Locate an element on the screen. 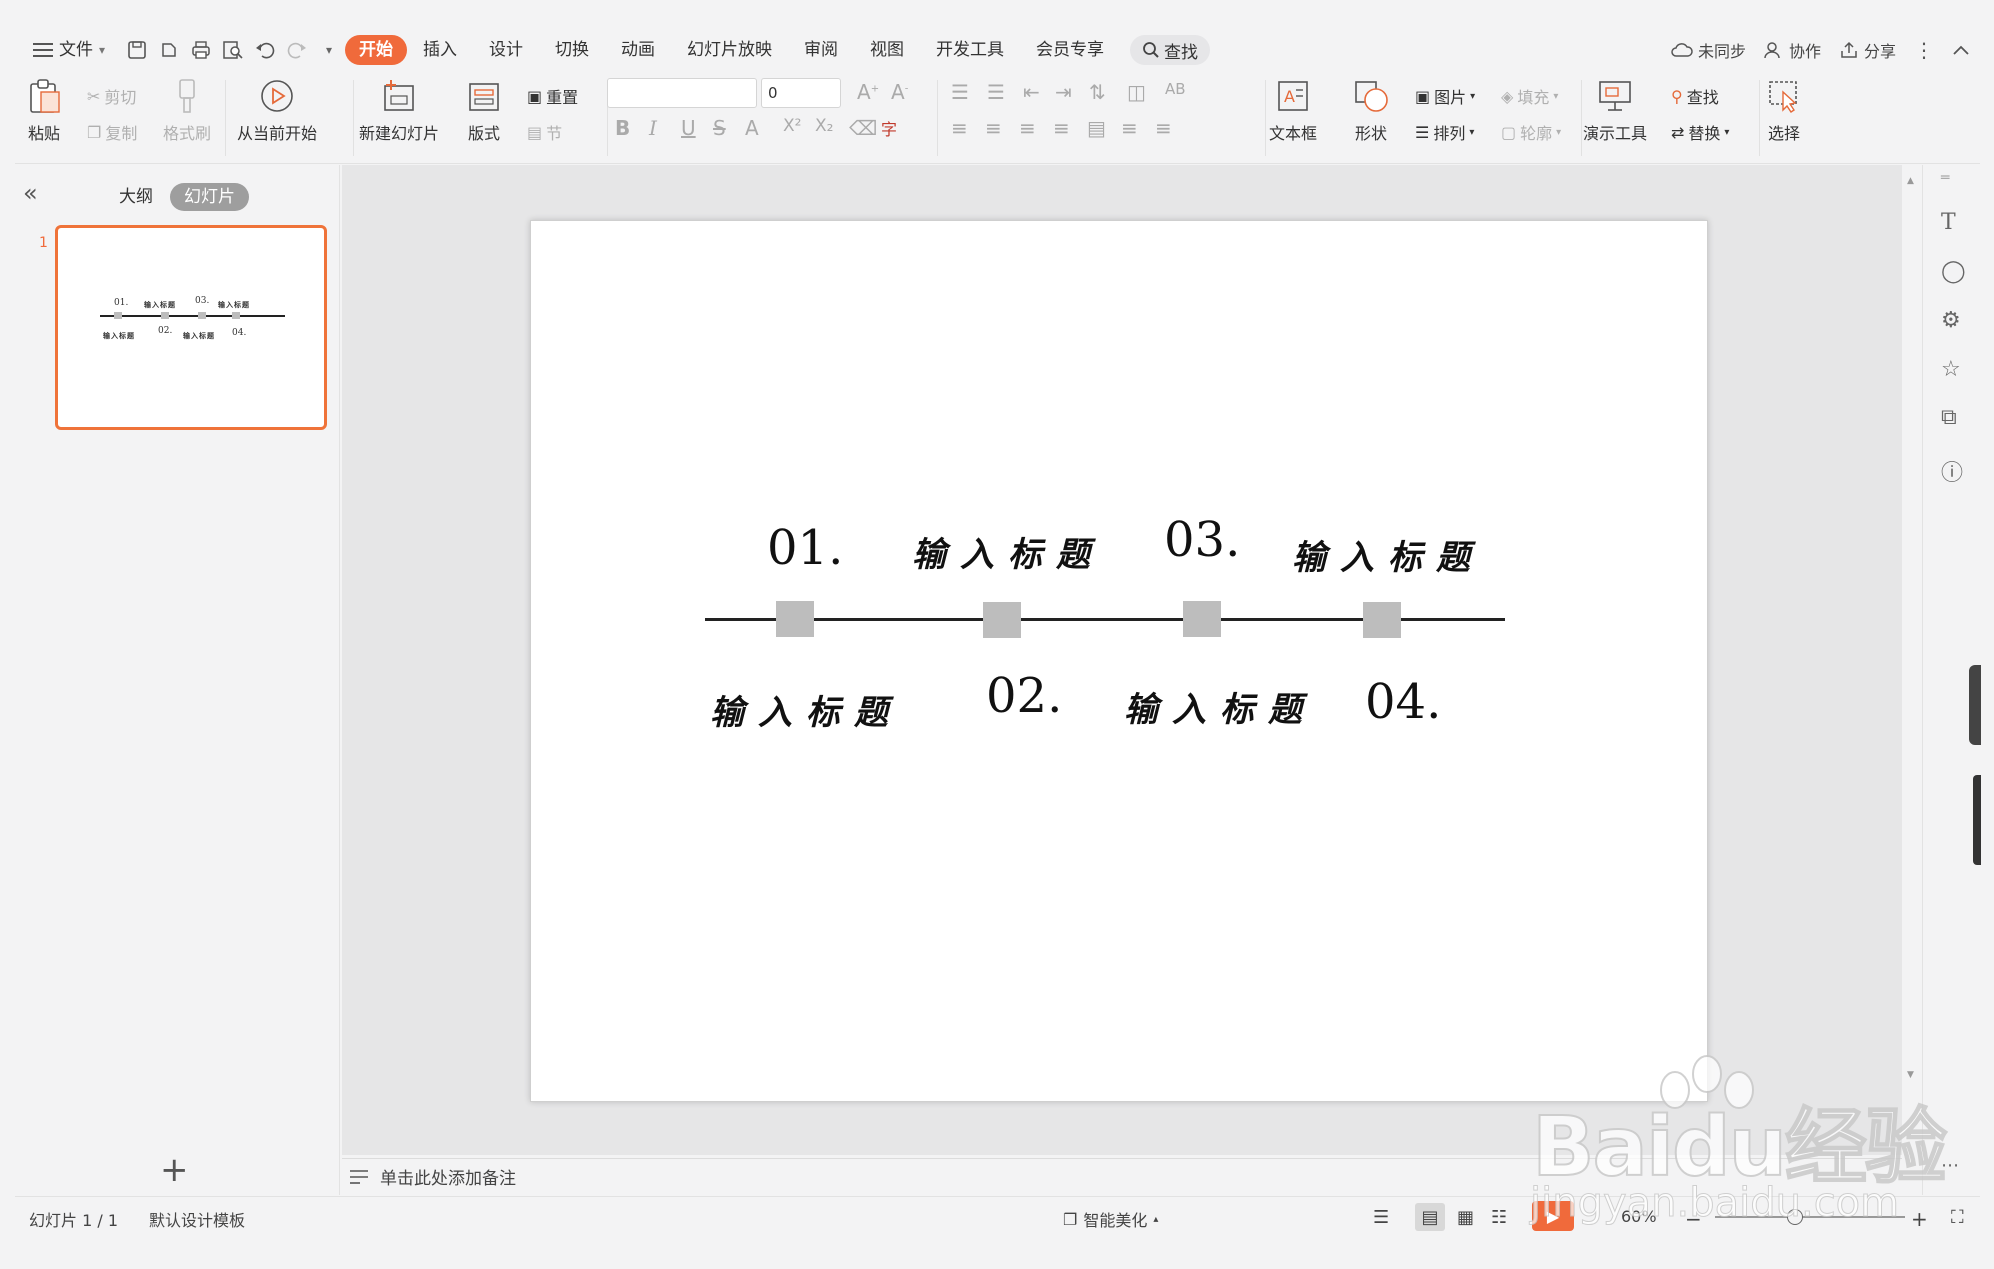 The image size is (1994, 1269). add-slide-button: + is located at coordinates (174, 1170).